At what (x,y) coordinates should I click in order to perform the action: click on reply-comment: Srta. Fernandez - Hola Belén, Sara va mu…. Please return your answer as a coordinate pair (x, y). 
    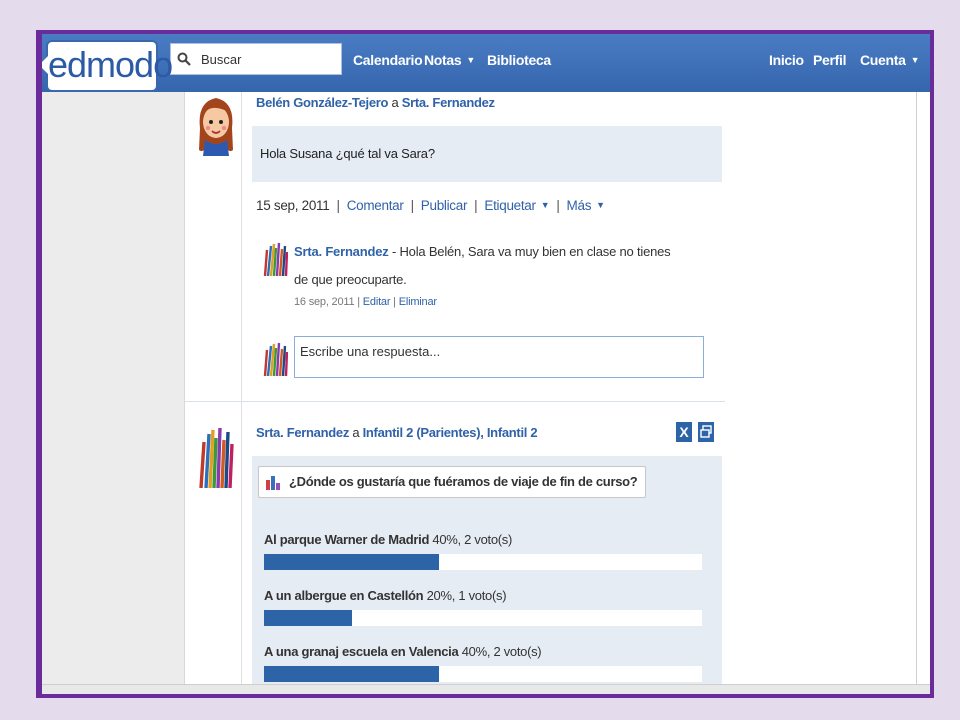
    Looking at the image, I should click on (484, 266).